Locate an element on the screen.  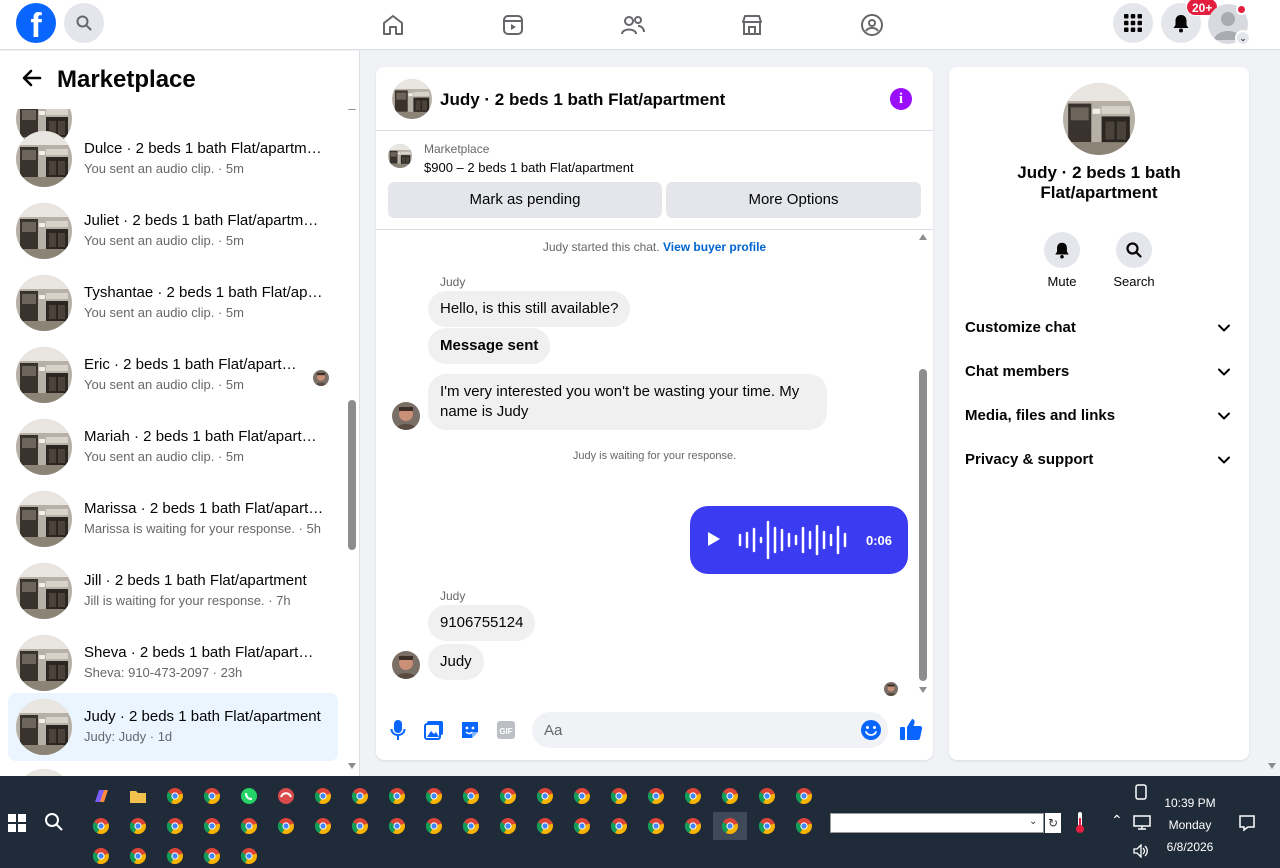
windows-start-icon is located at coordinates (17, 823).